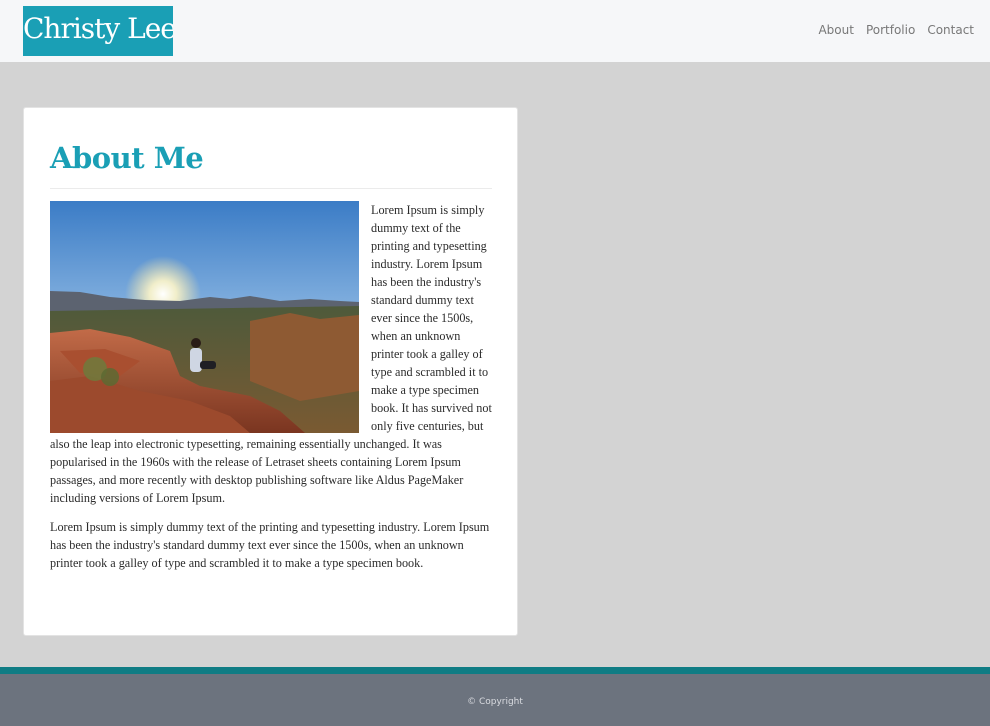  Describe the element at coordinates (950, 30) in the screenshot. I see `nav-link-contact: Contact` at that location.